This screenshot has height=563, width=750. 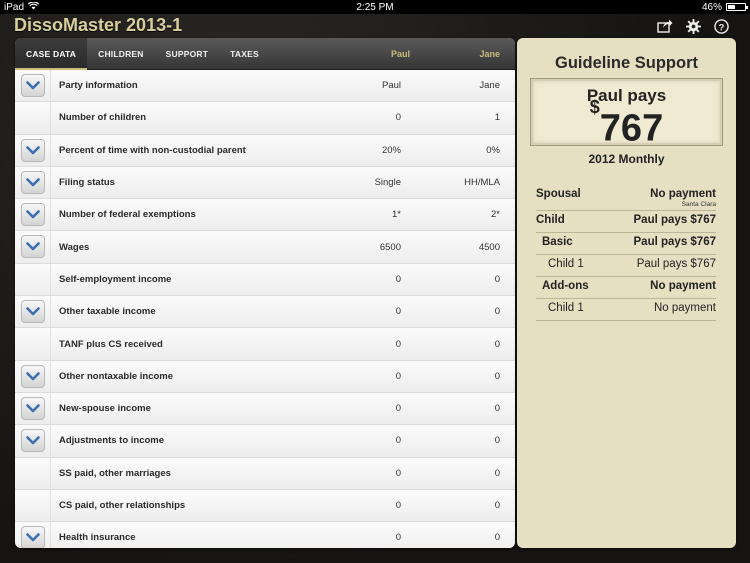 What do you see at coordinates (565, 286) in the screenshot?
I see `summary-key: Add-ons` at bounding box center [565, 286].